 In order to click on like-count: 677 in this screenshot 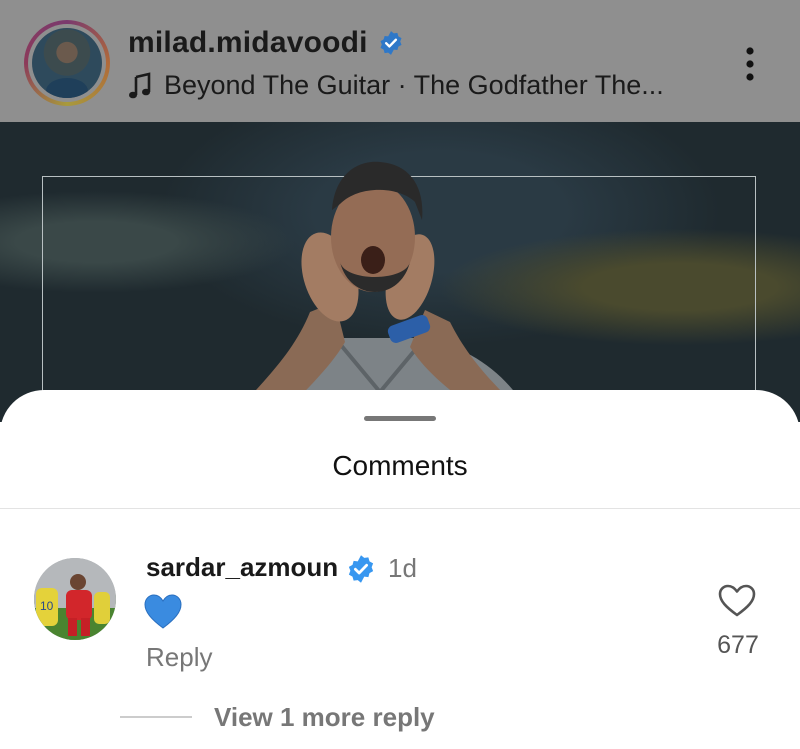, I will do `click(738, 645)`.